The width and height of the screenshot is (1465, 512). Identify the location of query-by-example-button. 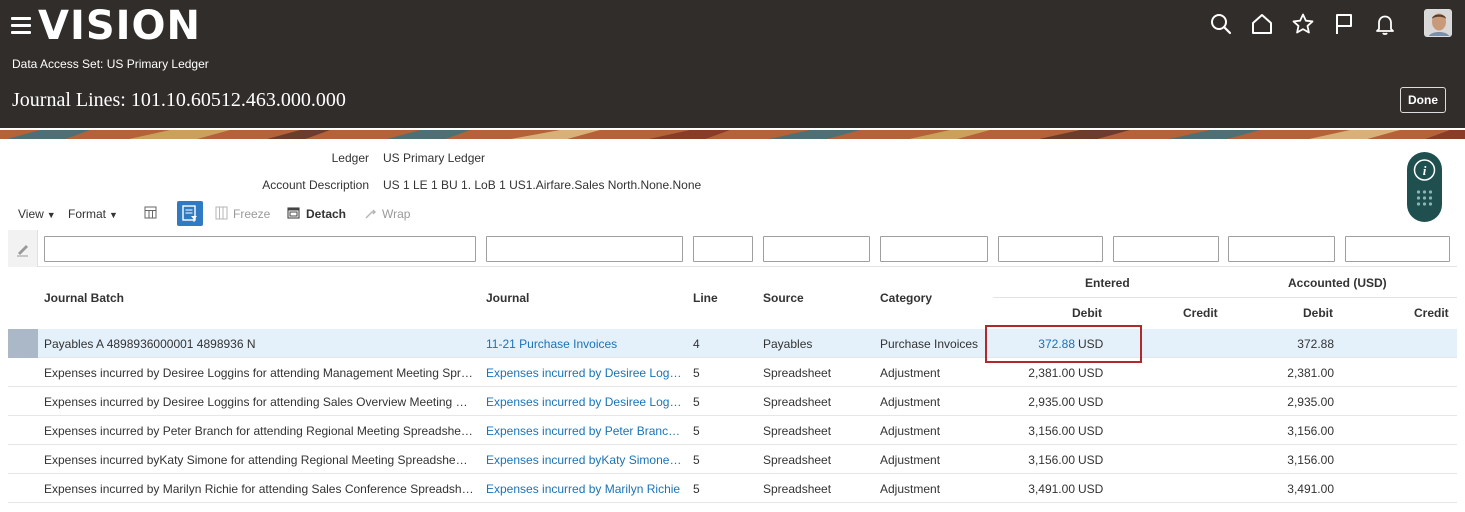
(190, 213).